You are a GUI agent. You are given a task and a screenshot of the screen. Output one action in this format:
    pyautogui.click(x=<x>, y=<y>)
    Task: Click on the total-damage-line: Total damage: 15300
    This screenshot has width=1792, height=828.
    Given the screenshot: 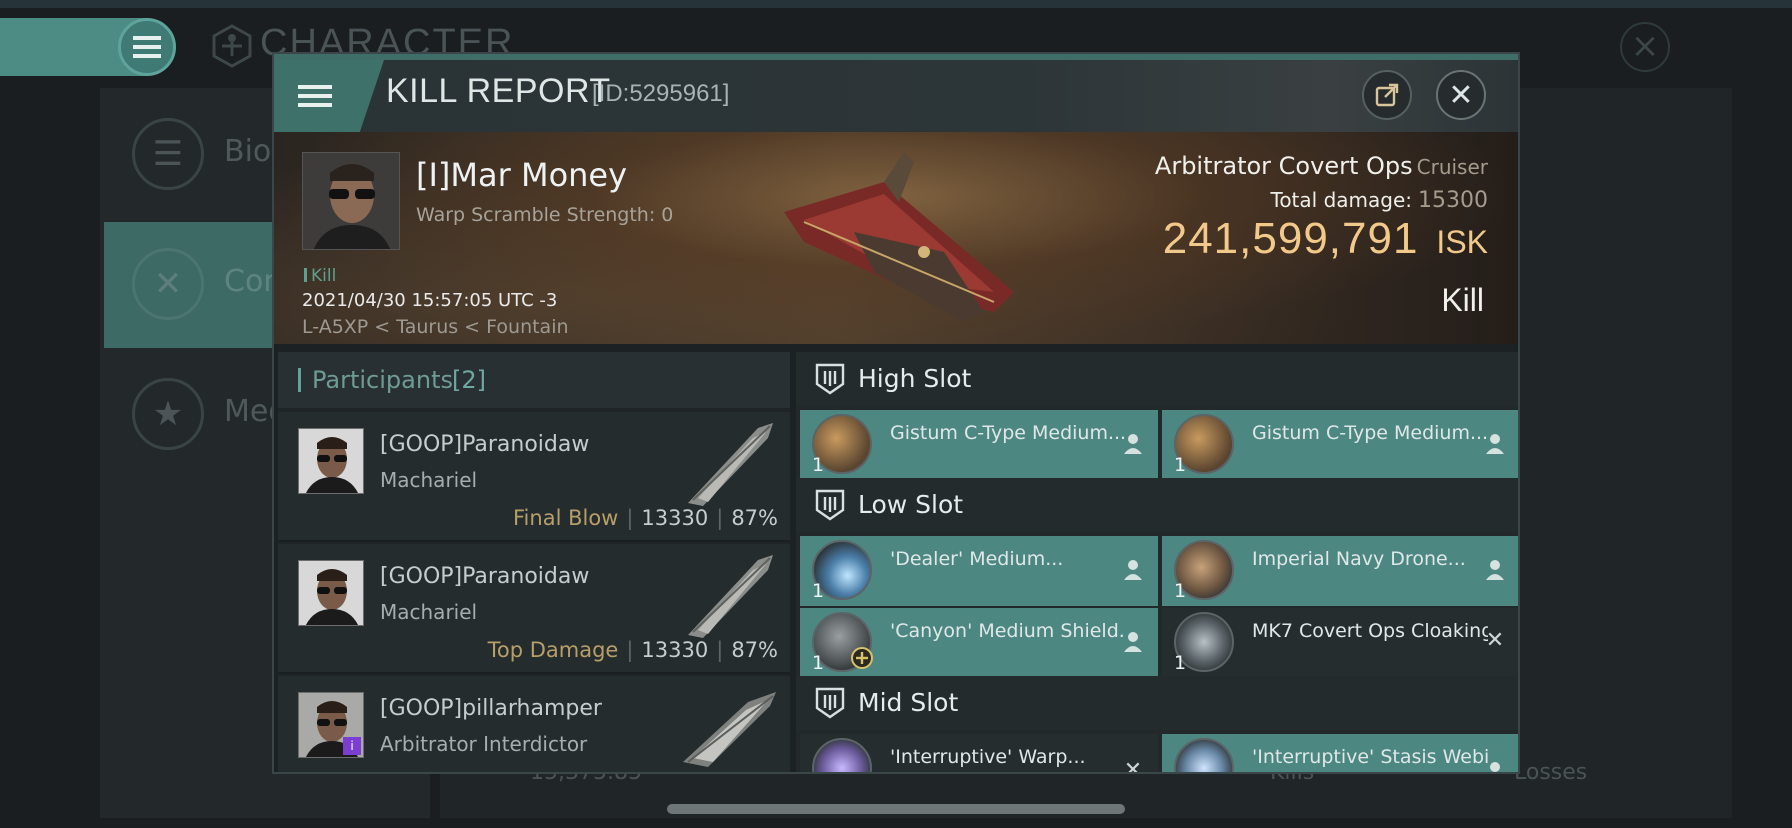 What is the action you would take?
    pyautogui.click(x=1380, y=200)
    